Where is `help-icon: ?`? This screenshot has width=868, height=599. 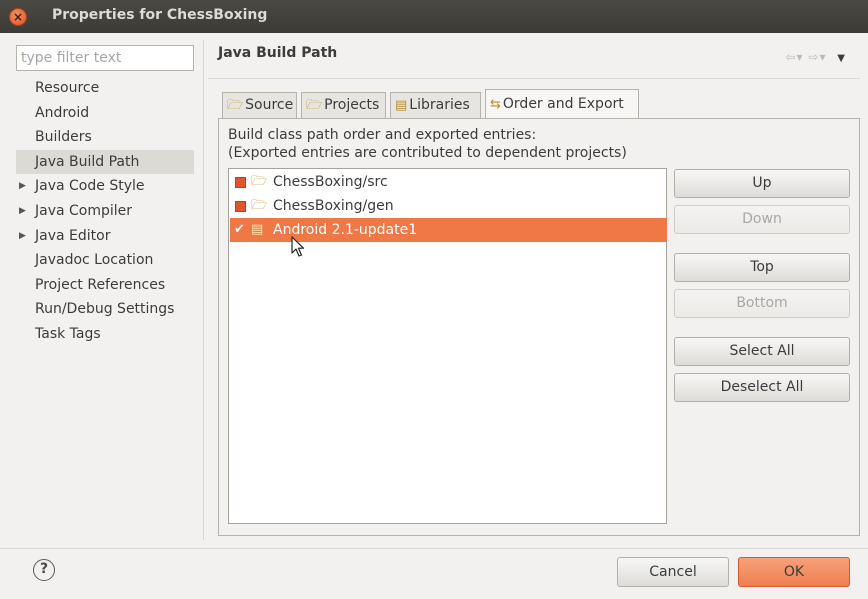 help-icon: ? is located at coordinates (44, 569).